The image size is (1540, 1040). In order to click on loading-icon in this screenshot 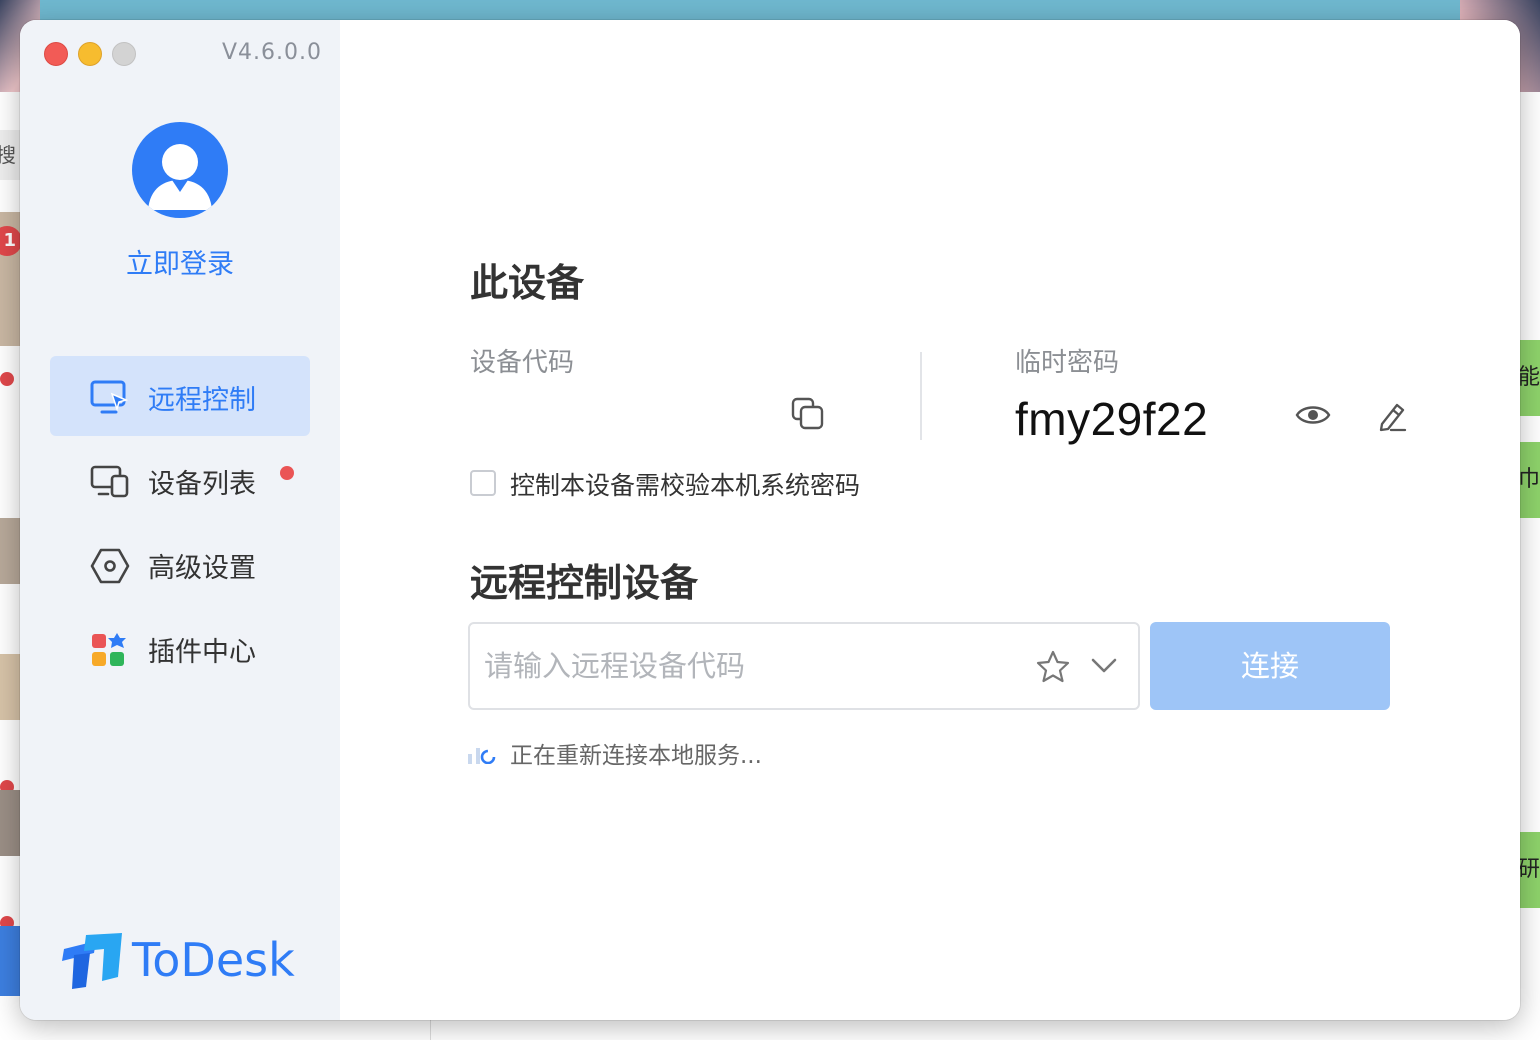, I will do `click(483, 753)`.